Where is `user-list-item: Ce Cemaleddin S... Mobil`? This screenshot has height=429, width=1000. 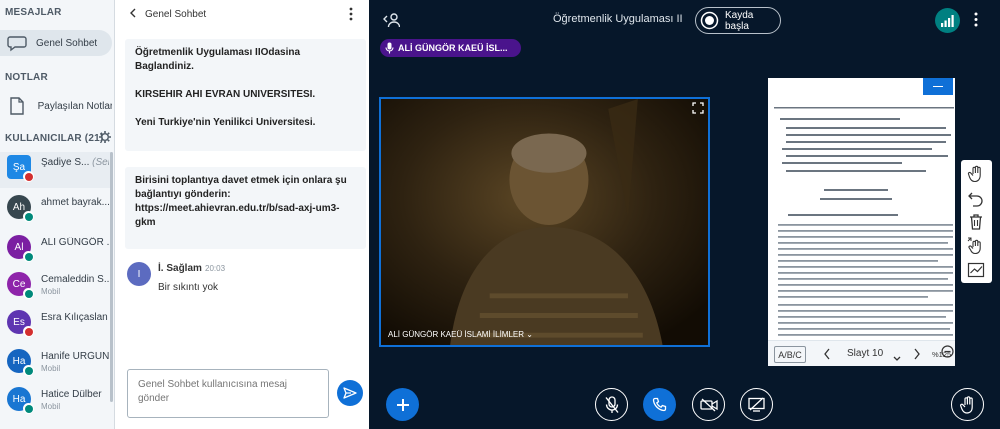 user-list-item: Ce Cemaleddin S... Mobil is located at coordinates (56, 285).